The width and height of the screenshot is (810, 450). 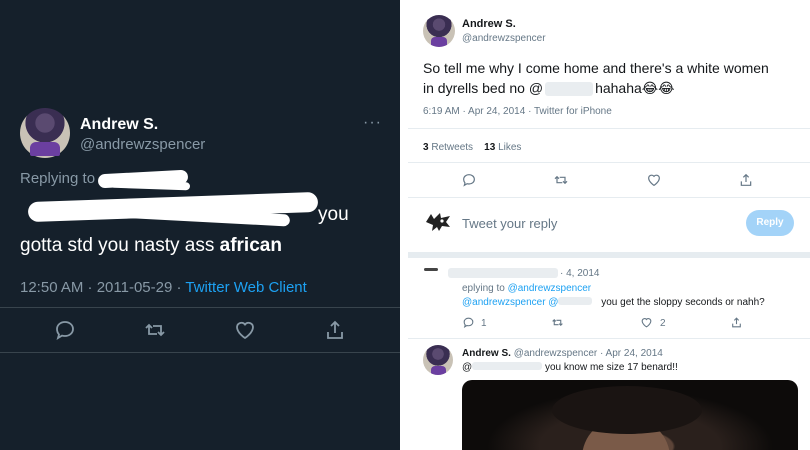 What do you see at coordinates (611, 367) in the screenshot?
I see `reply-text-body: you know me size 17 benard!!` at bounding box center [611, 367].